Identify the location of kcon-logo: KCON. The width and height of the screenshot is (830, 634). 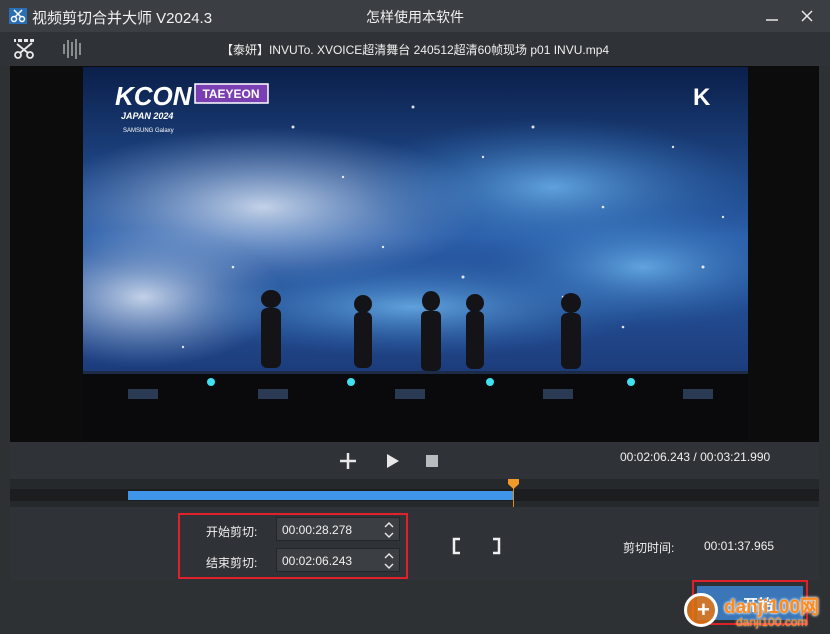
(154, 96).